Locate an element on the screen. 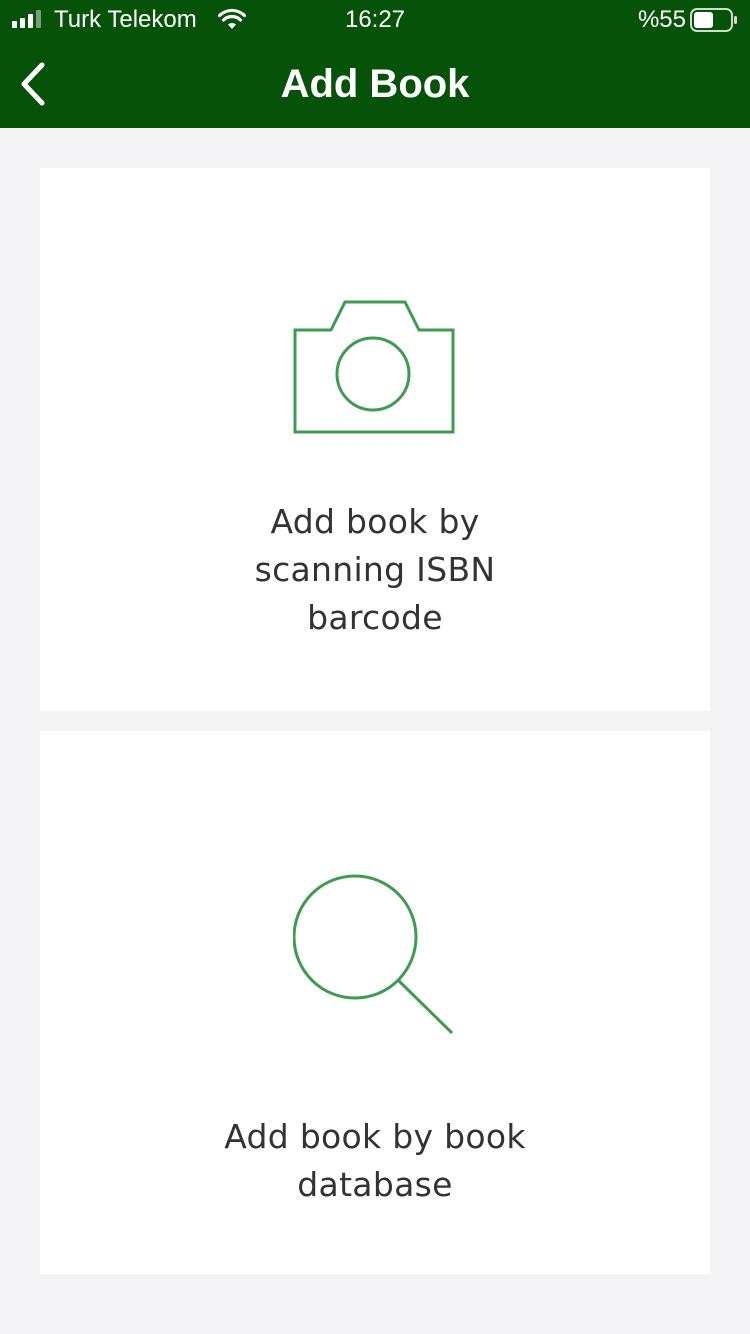 The image size is (750, 1334). battery-icon is located at coordinates (713, 20).